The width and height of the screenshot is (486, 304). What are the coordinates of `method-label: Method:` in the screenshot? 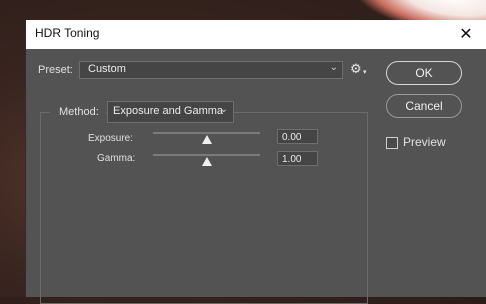 It's located at (79, 112).